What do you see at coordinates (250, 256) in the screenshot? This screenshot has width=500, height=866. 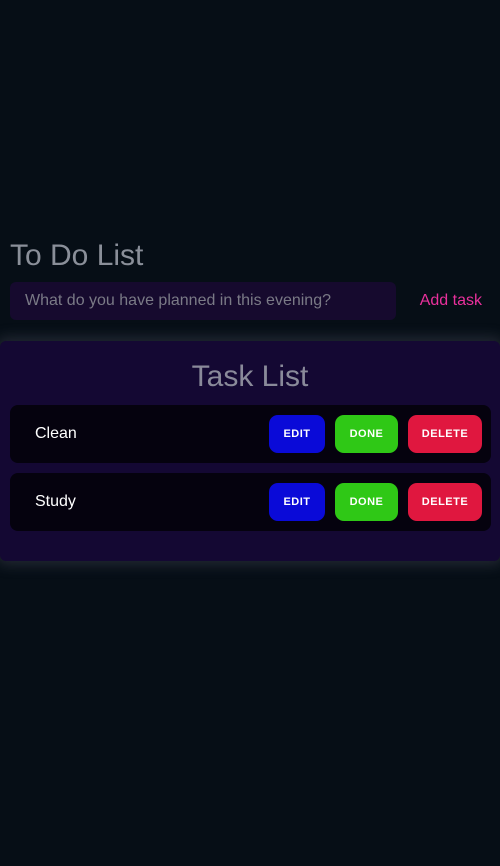 I see `app-header: To Do List` at bounding box center [250, 256].